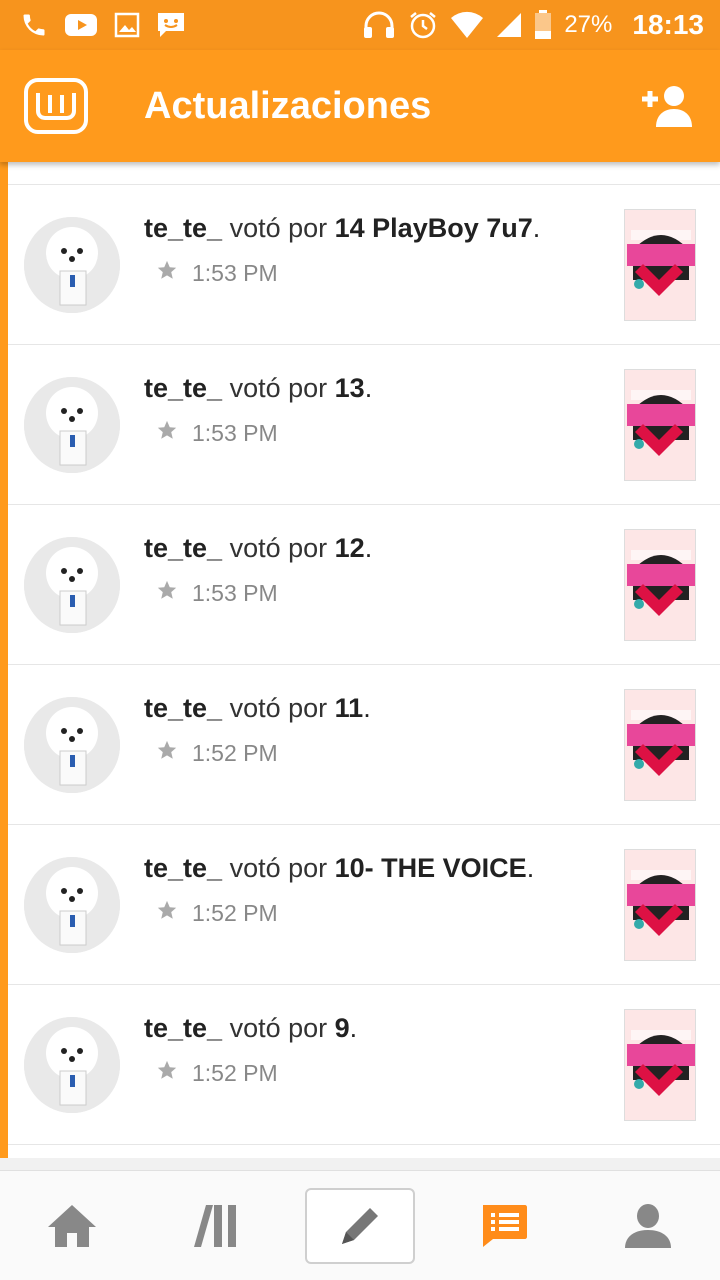  Describe the element at coordinates (431, 868) in the screenshot. I see `story-link: 10- THE VOICE` at that location.